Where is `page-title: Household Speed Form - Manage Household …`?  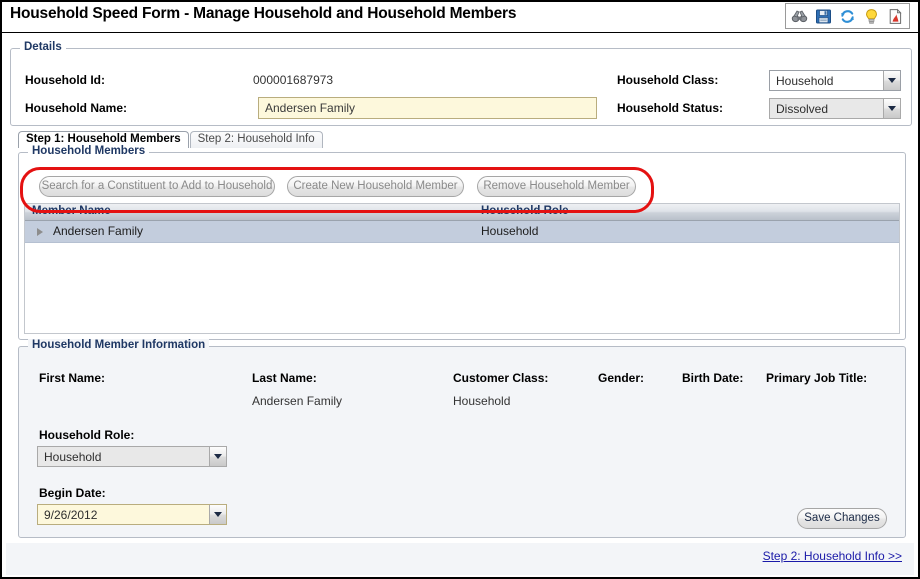
page-title: Household Speed Form - Manage Household … is located at coordinates (263, 13).